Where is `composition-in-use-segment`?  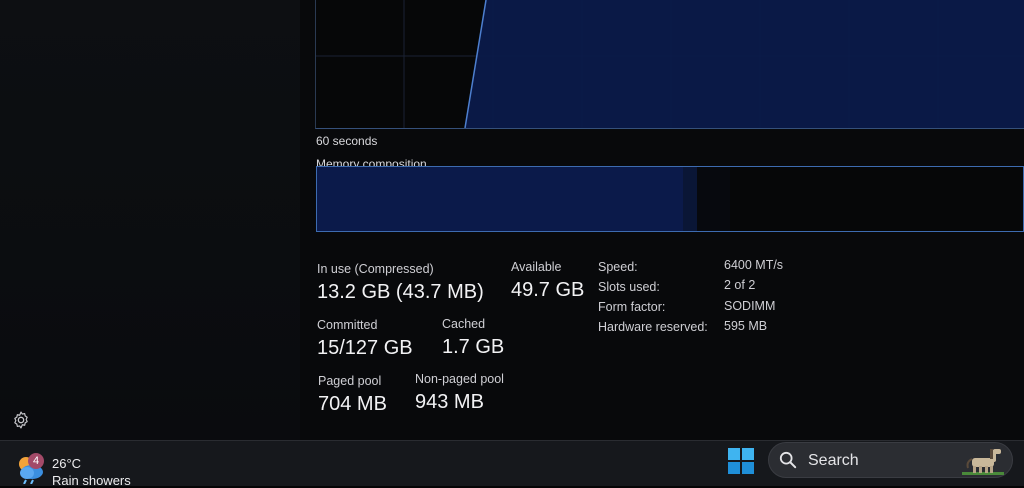 composition-in-use-segment is located at coordinates (500, 199).